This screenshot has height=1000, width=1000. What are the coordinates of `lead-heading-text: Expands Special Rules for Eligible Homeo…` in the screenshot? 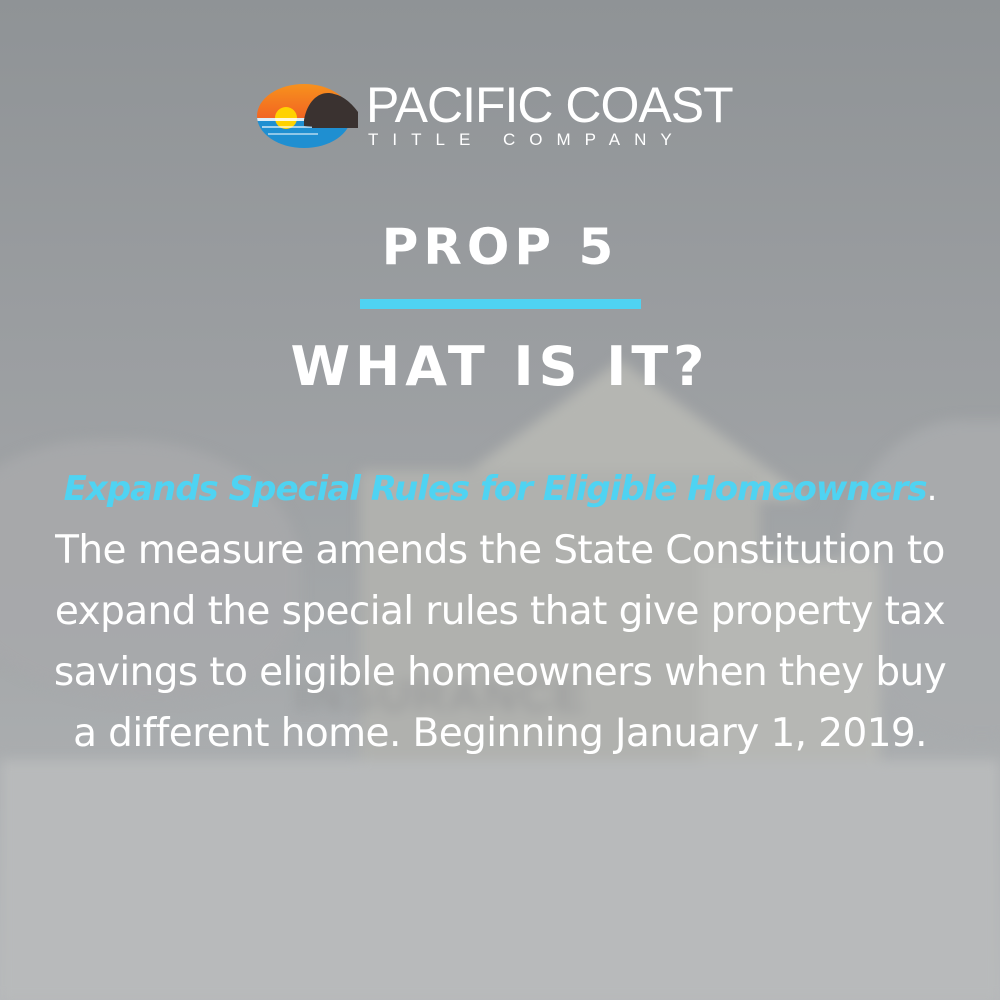 It's located at (495, 489).